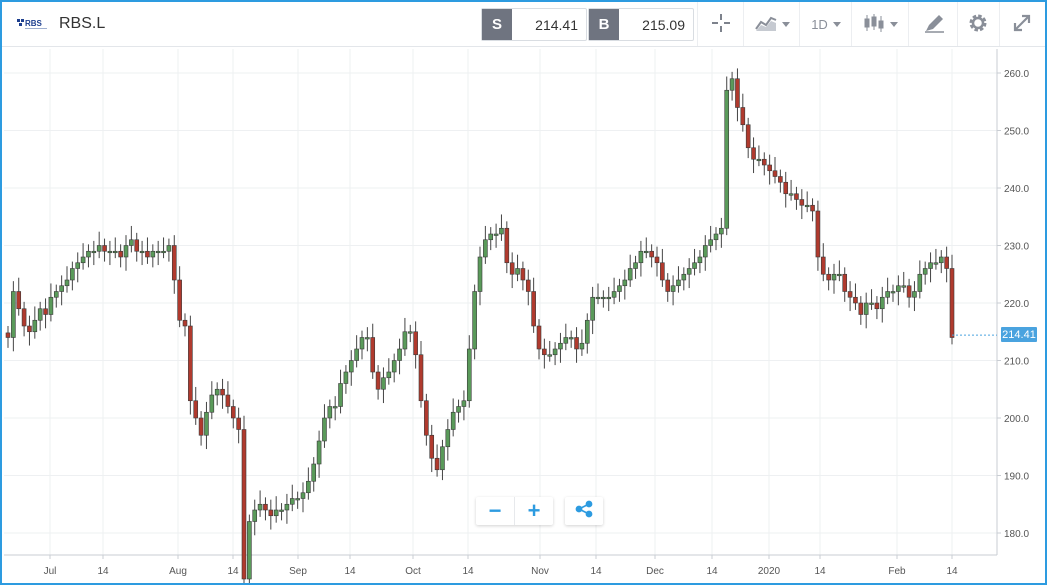 The height and width of the screenshot is (585, 1047). What do you see at coordinates (769, 571) in the screenshot?
I see `x-tick-label: 2020` at bounding box center [769, 571].